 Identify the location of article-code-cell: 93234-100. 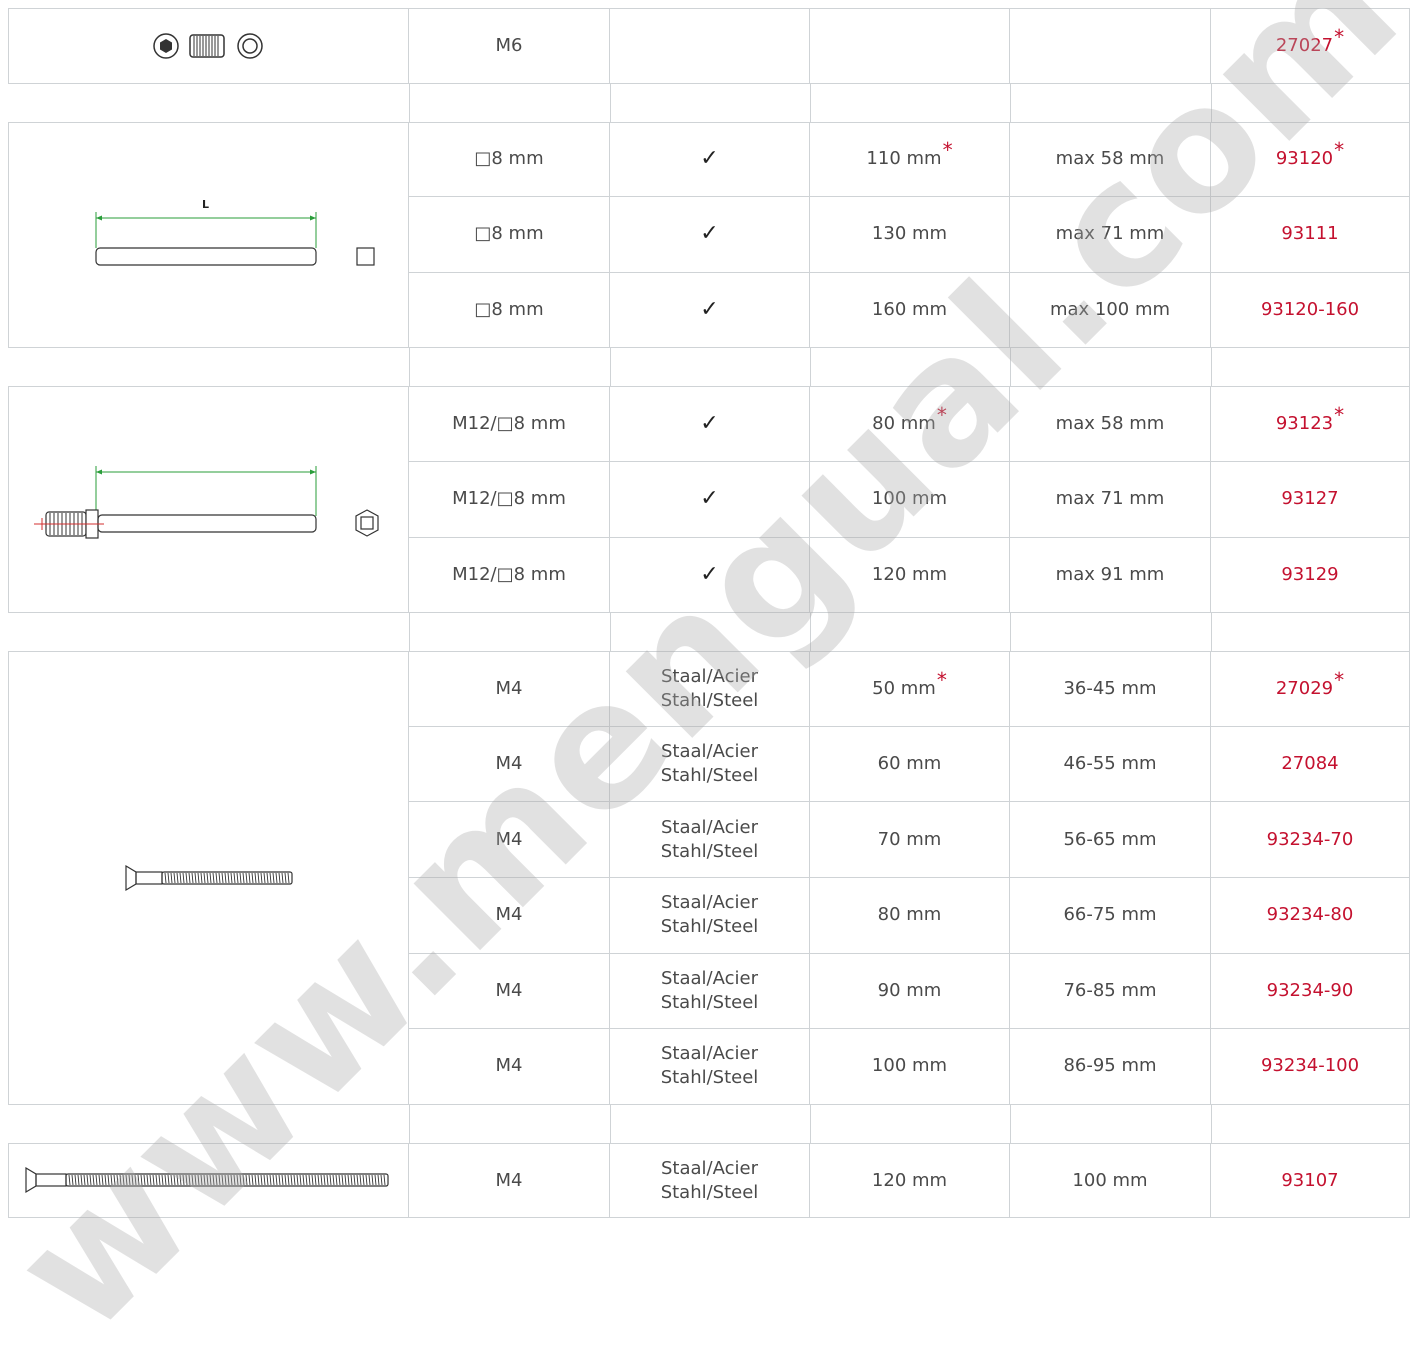
(1310, 1067).